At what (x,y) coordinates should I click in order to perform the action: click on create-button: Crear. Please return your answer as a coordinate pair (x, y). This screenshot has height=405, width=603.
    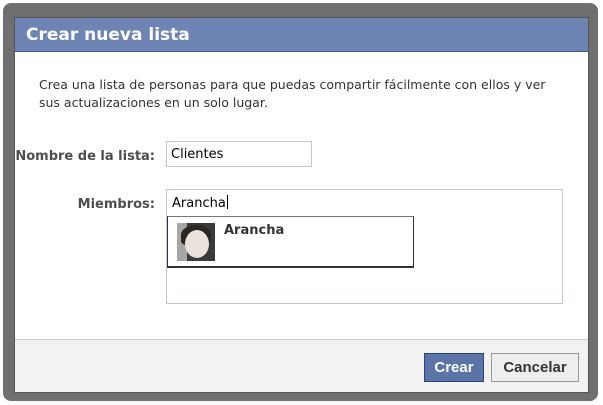
    Looking at the image, I should click on (454, 367).